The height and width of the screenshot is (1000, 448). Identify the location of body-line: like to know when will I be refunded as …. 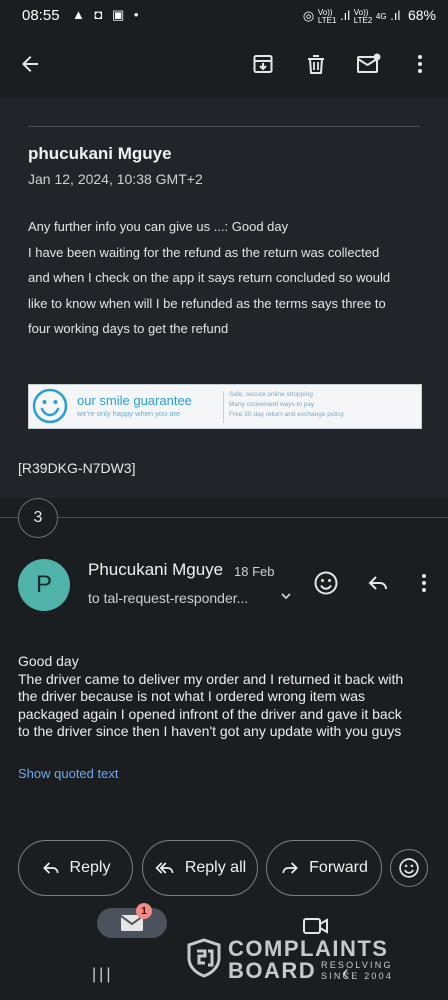
(207, 303).